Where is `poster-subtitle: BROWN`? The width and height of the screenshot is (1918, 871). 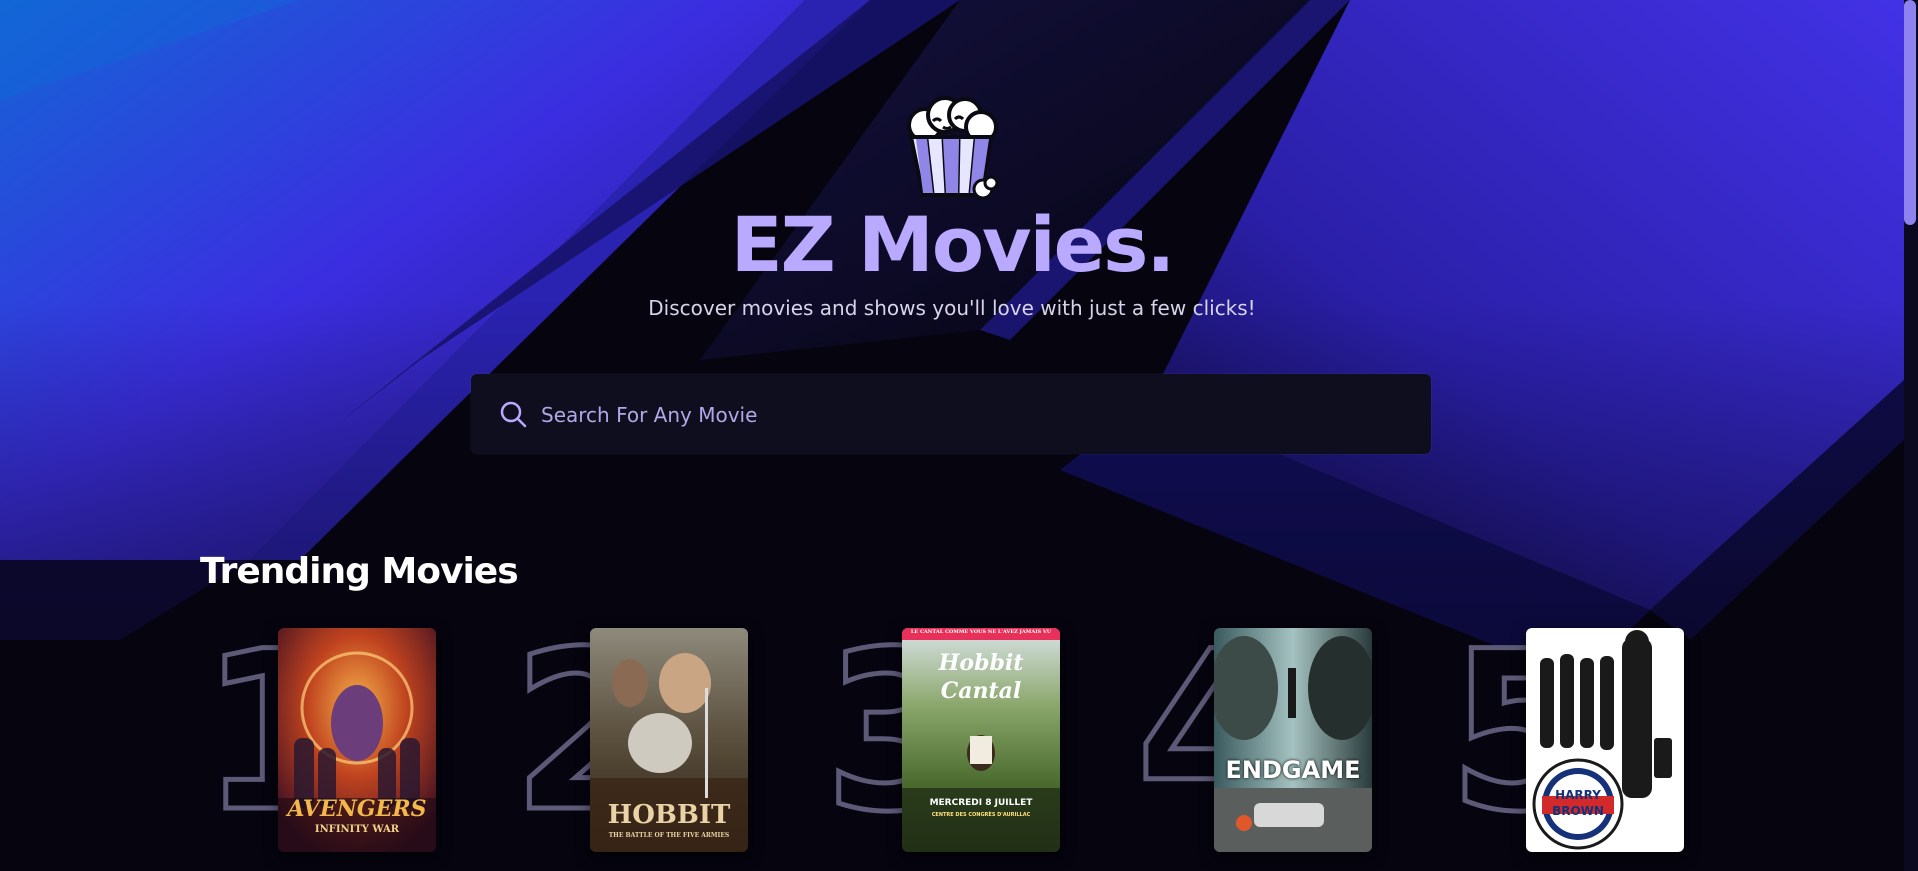 poster-subtitle: BROWN is located at coordinates (1578, 811).